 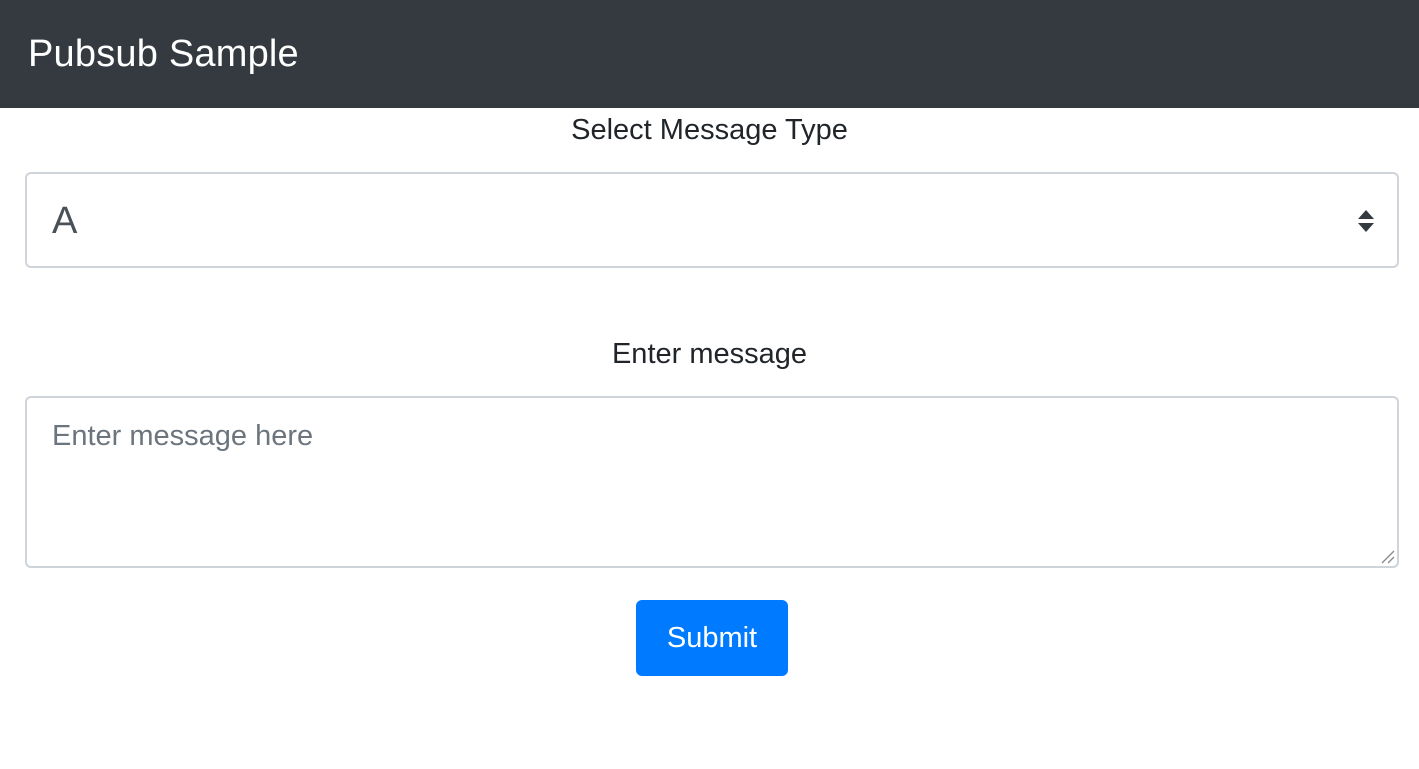 What do you see at coordinates (183, 436) in the screenshot?
I see `message-placeholder: Enter message here` at bounding box center [183, 436].